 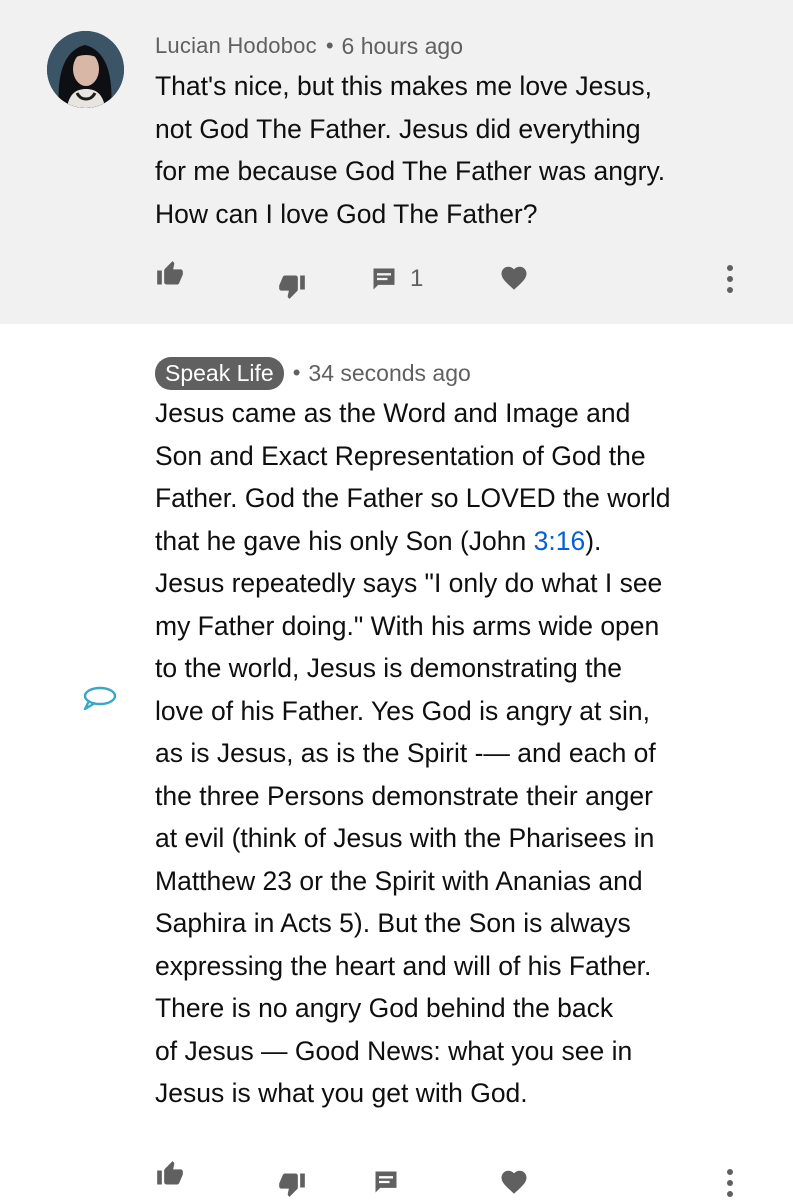 What do you see at coordinates (219, 373) in the screenshot?
I see `author-name: Speak Life` at bounding box center [219, 373].